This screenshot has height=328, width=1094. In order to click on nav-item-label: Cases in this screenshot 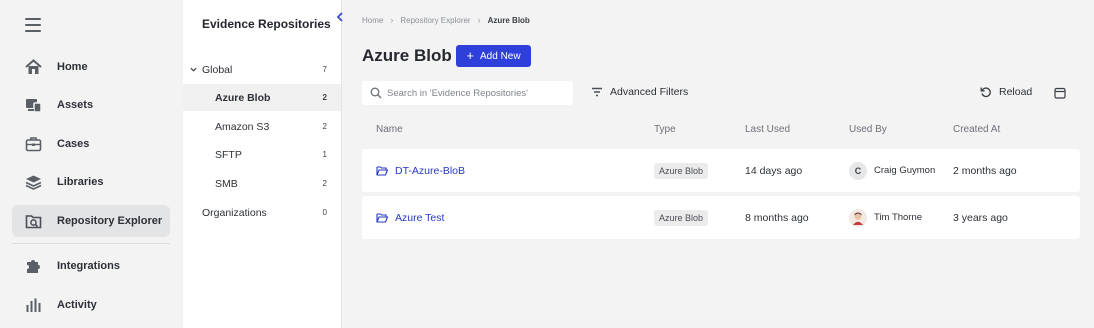, I will do `click(73, 144)`.